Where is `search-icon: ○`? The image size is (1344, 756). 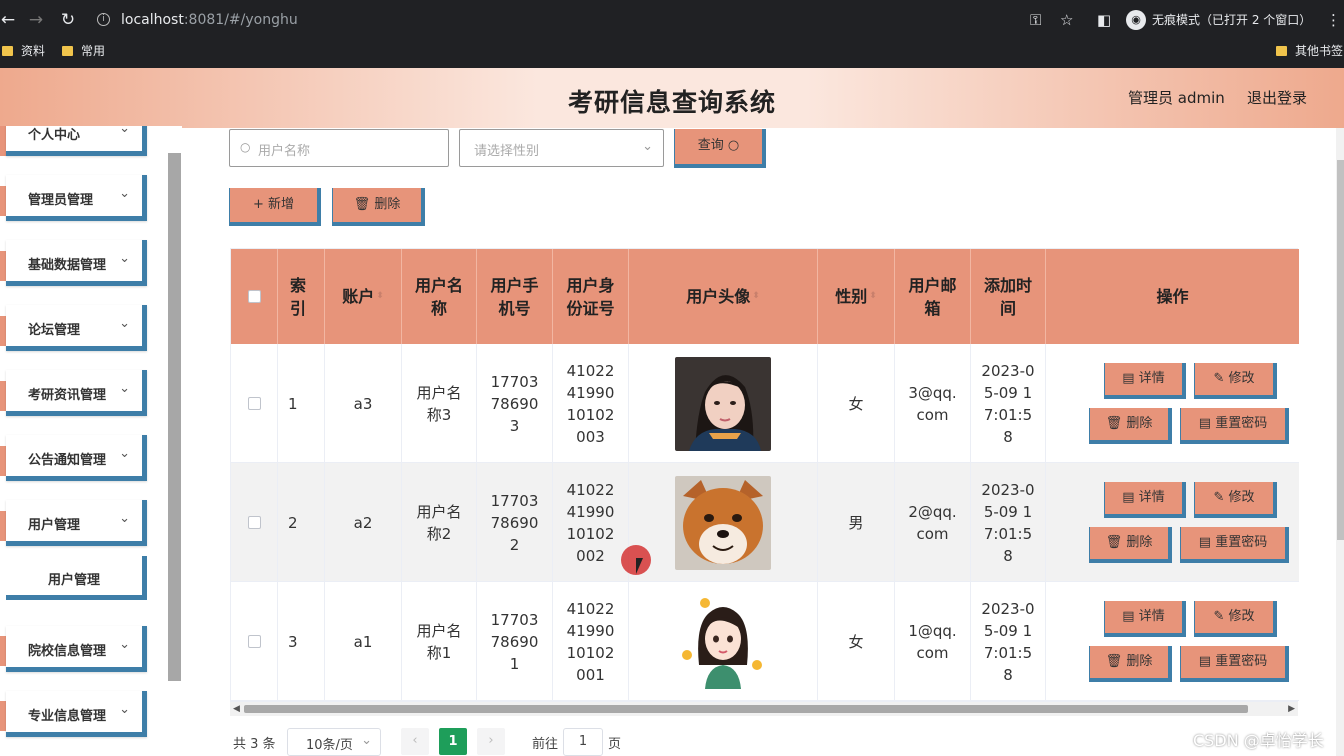 search-icon: ○ is located at coordinates (245, 147).